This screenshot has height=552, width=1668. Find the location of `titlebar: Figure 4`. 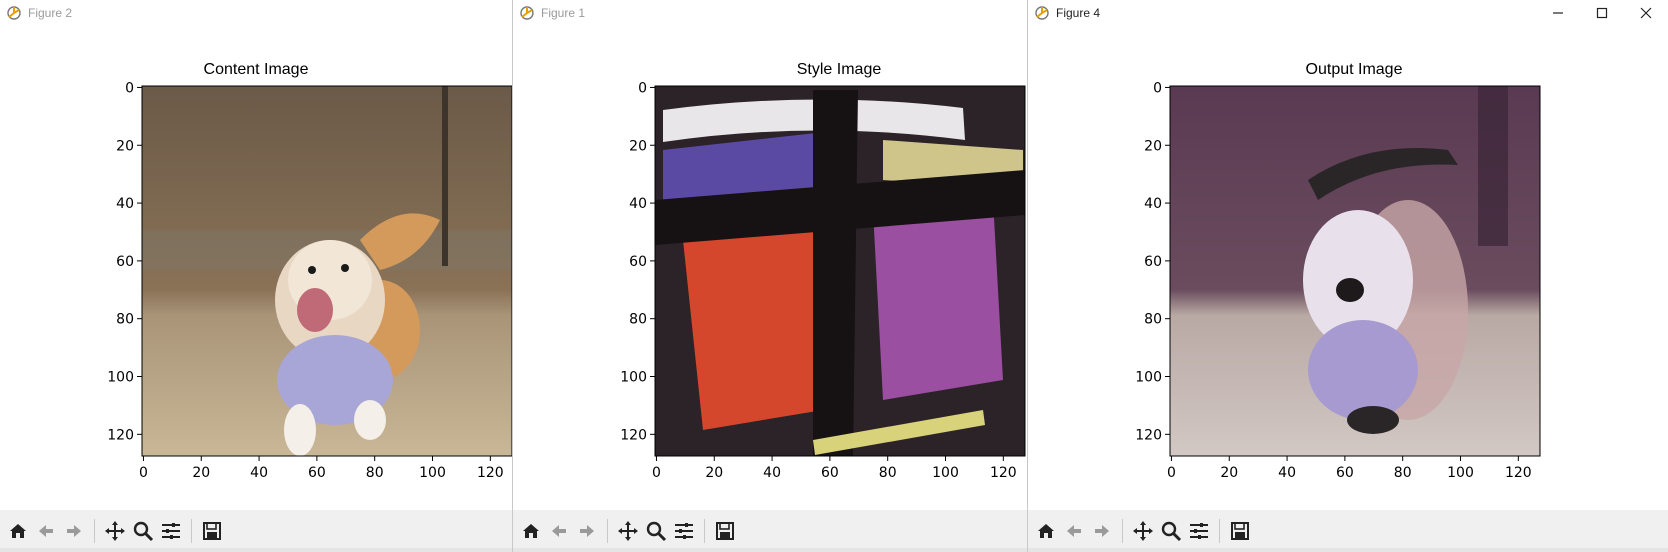

titlebar: Figure 4 is located at coordinates (1348, 12).